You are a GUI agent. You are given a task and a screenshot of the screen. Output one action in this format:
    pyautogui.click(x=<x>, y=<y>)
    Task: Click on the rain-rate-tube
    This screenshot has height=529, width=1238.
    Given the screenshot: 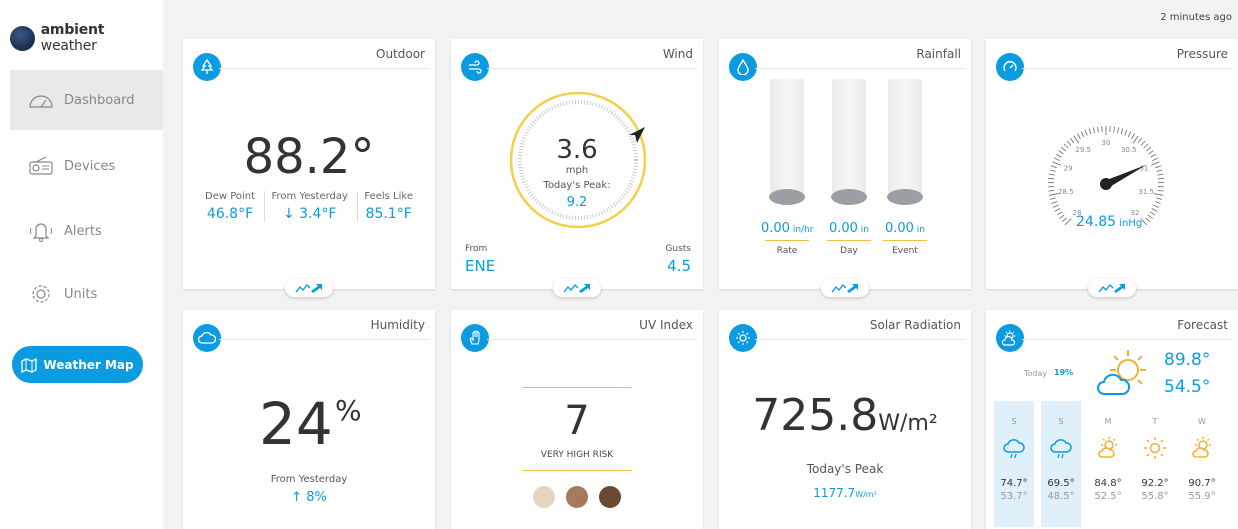 What is the action you would take?
    pyautogui.click(x=787, y=142)
    